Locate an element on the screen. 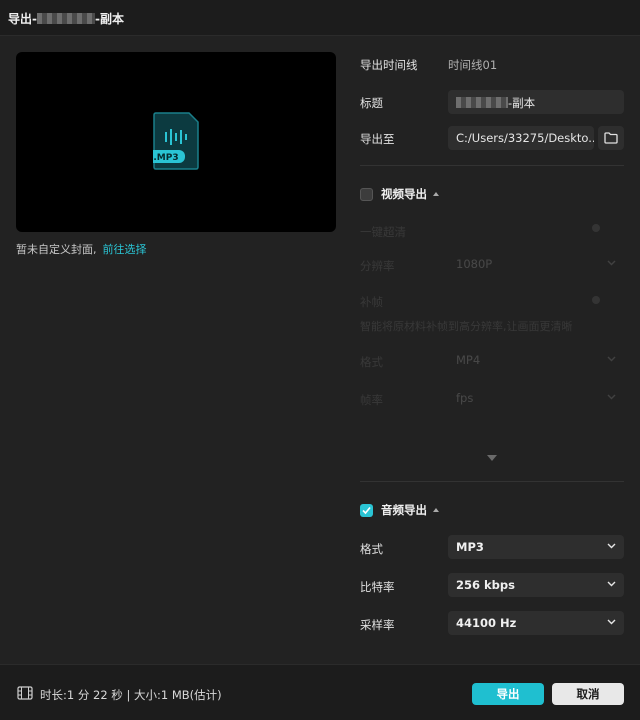  dialog-footer: 时长:1 分 22 秒 | 大小:1 MB(估计) 导出 取消 is located at coordinates (320, 692).